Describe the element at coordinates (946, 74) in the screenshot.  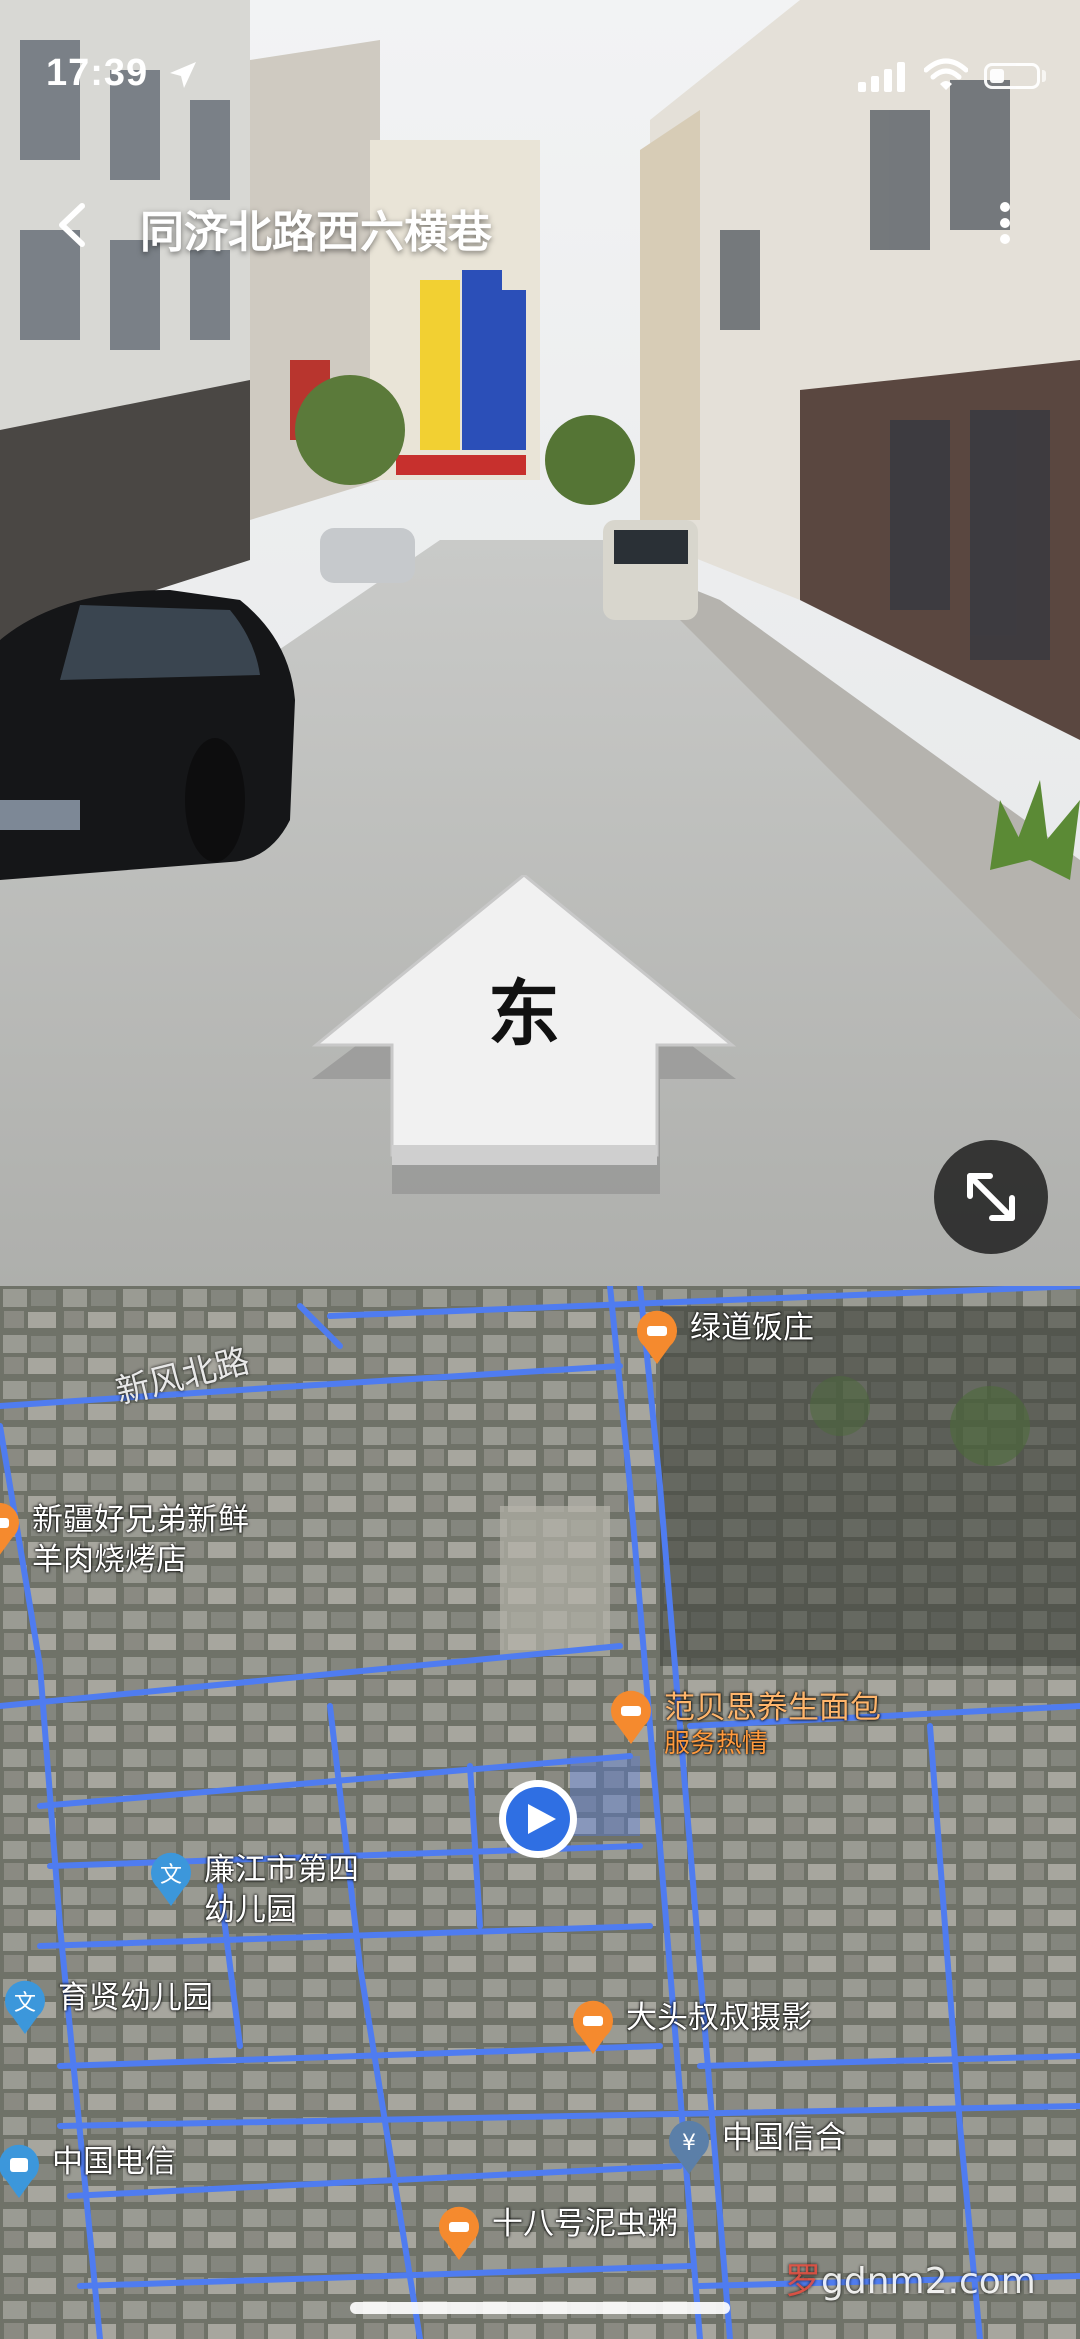
I see `wifi-icon` at that location.